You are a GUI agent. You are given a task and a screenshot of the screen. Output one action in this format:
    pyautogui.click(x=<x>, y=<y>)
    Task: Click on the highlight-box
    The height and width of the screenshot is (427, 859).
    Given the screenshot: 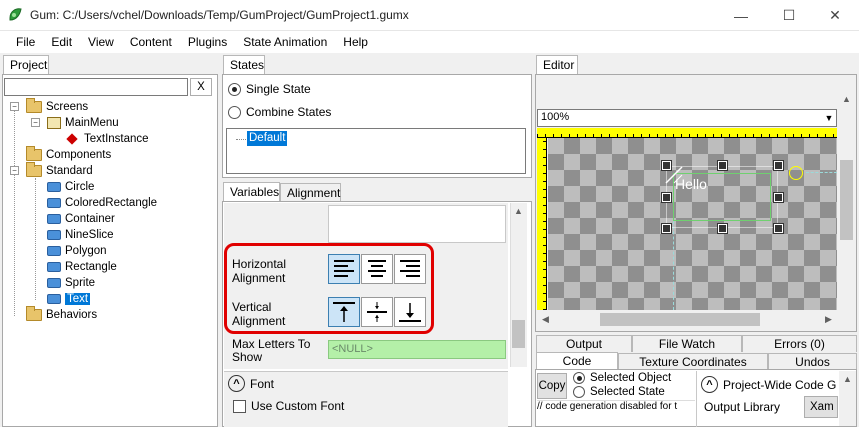 What is the action you would take?
    pyautogui.click(x=329, y=288)
    